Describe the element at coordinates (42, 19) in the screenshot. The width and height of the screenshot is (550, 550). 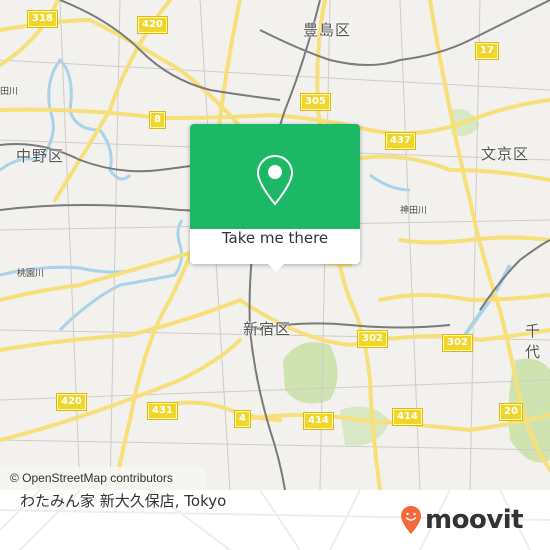
I see `route-shield: 318` at that location.